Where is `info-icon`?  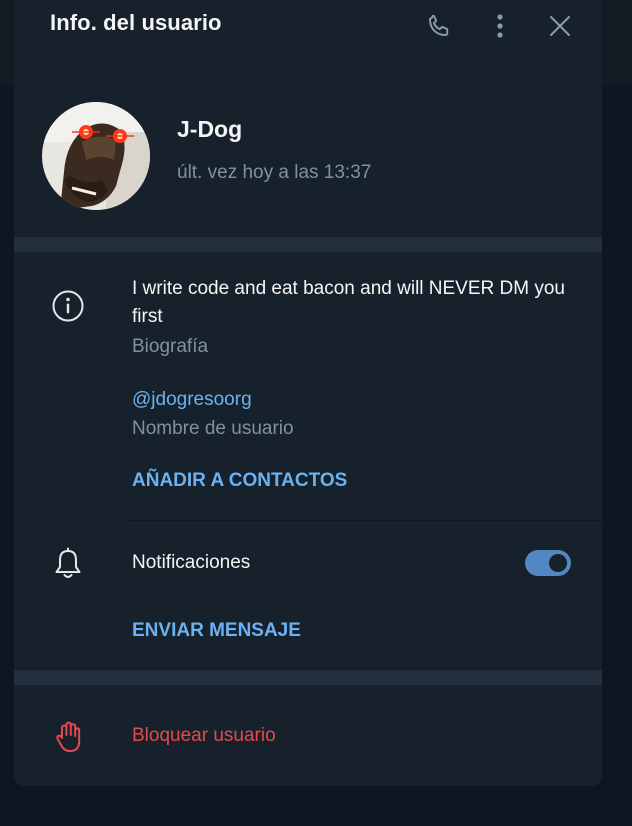 info-icon is located at coordinates (68, 306).